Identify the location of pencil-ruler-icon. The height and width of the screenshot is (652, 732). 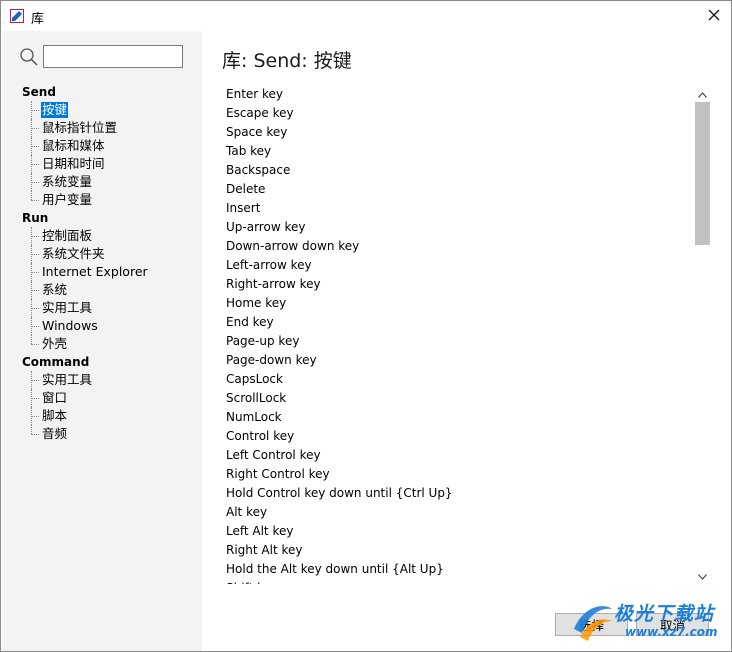
(17, 16).